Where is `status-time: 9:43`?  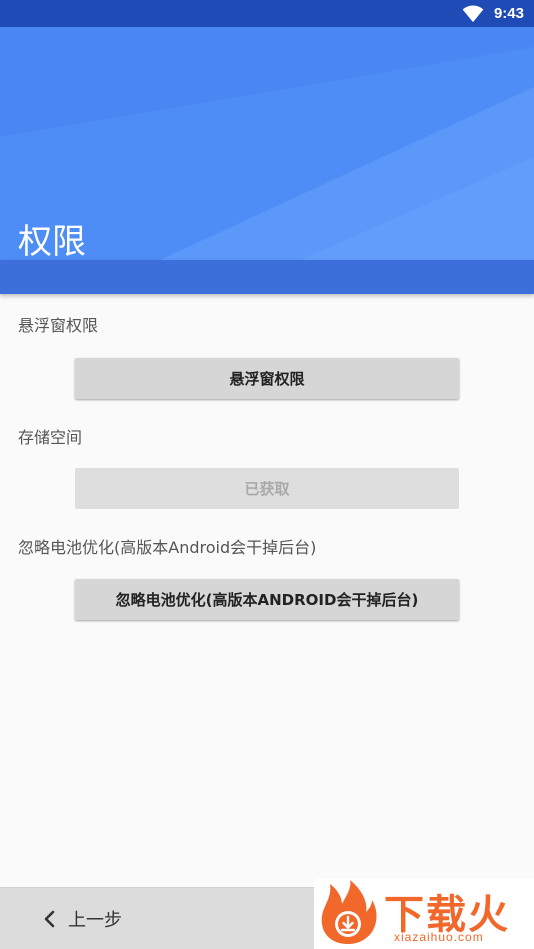 status-time: 9:43 is located at coordinates (508, 13).